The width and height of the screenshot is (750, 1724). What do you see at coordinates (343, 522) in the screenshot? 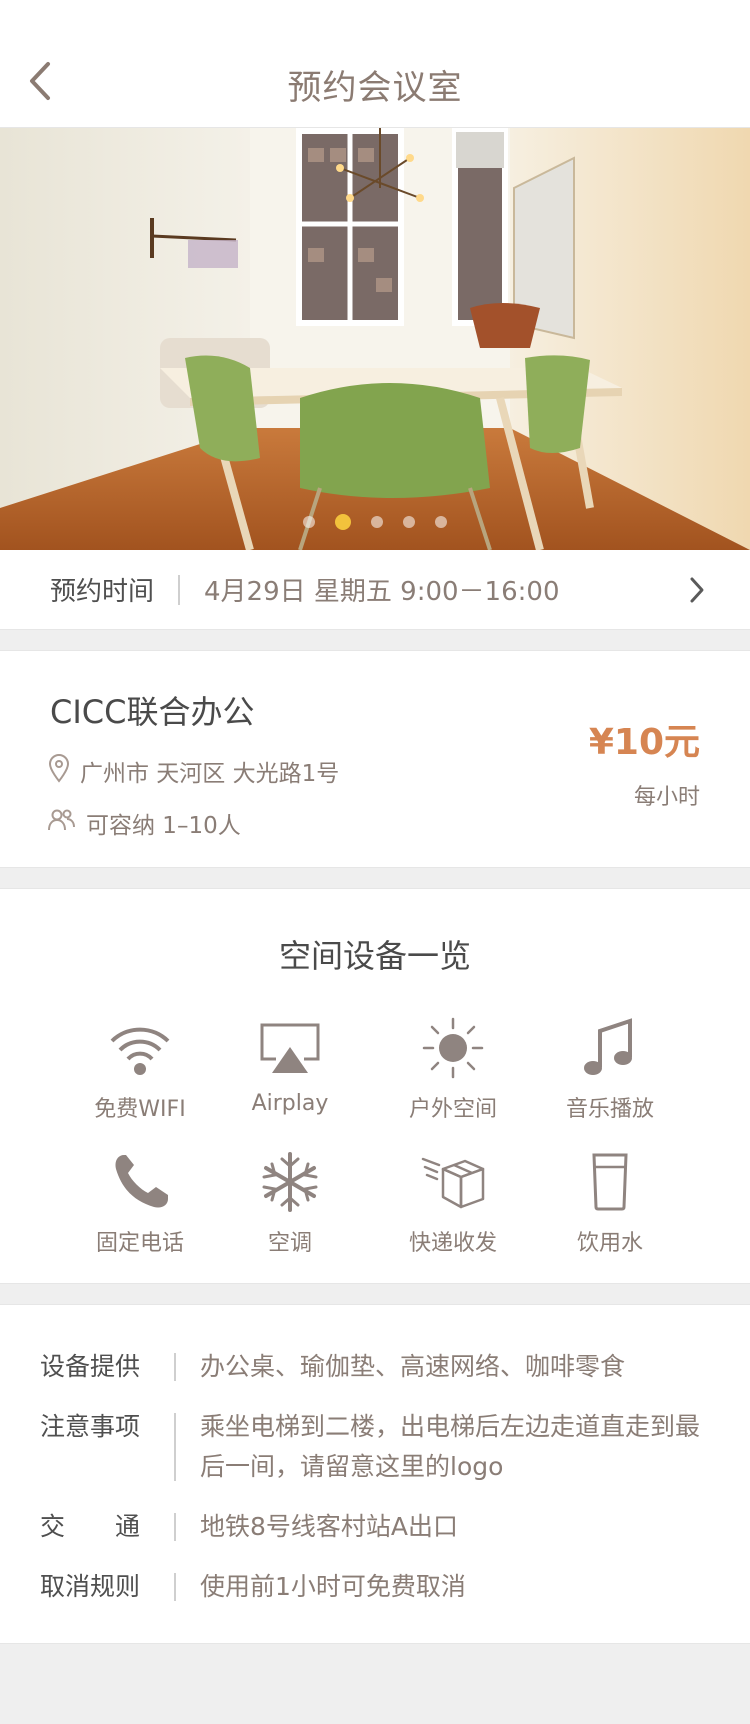
I see `carousel-dot-active` at bounding box center [343, 522].